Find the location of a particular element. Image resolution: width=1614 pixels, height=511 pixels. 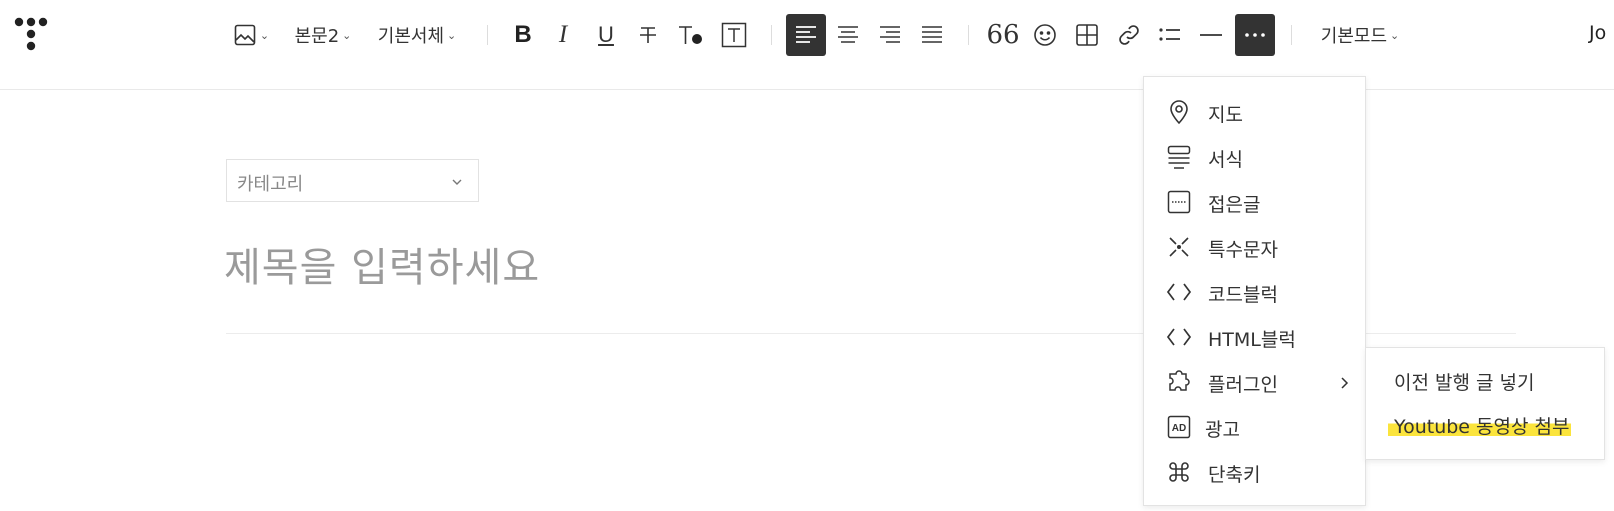

submenu-item-youtube: Youtube 동영상 첨부 is located at coordinates (1480, 425).